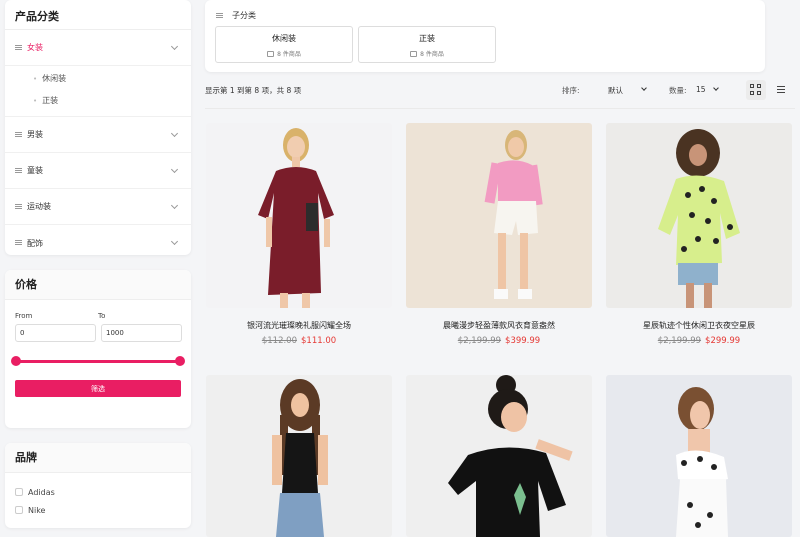 This screenshot has width=800, height=537. I want to click on category-label: 男装, so click(35, 134).